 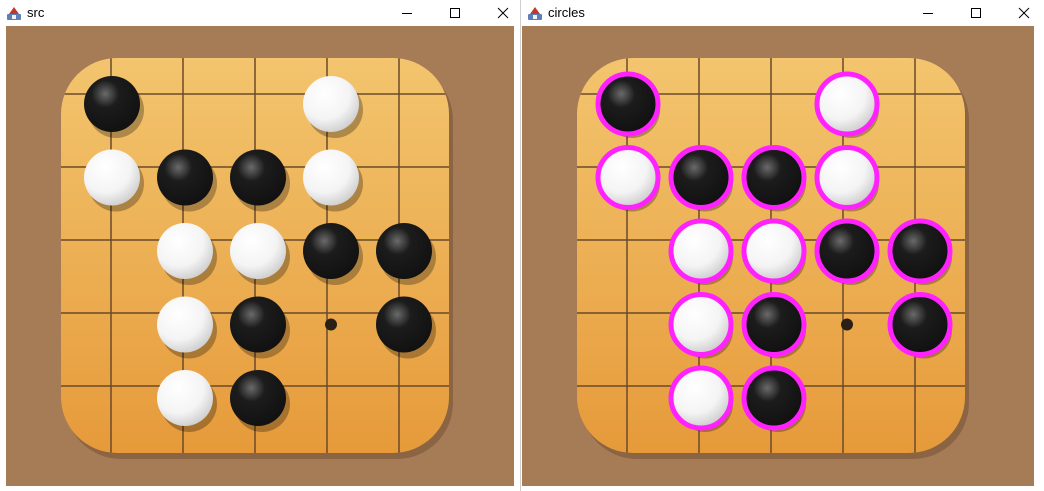 I want to click on circles-title-bar: circles, so click(x=782, y=13).